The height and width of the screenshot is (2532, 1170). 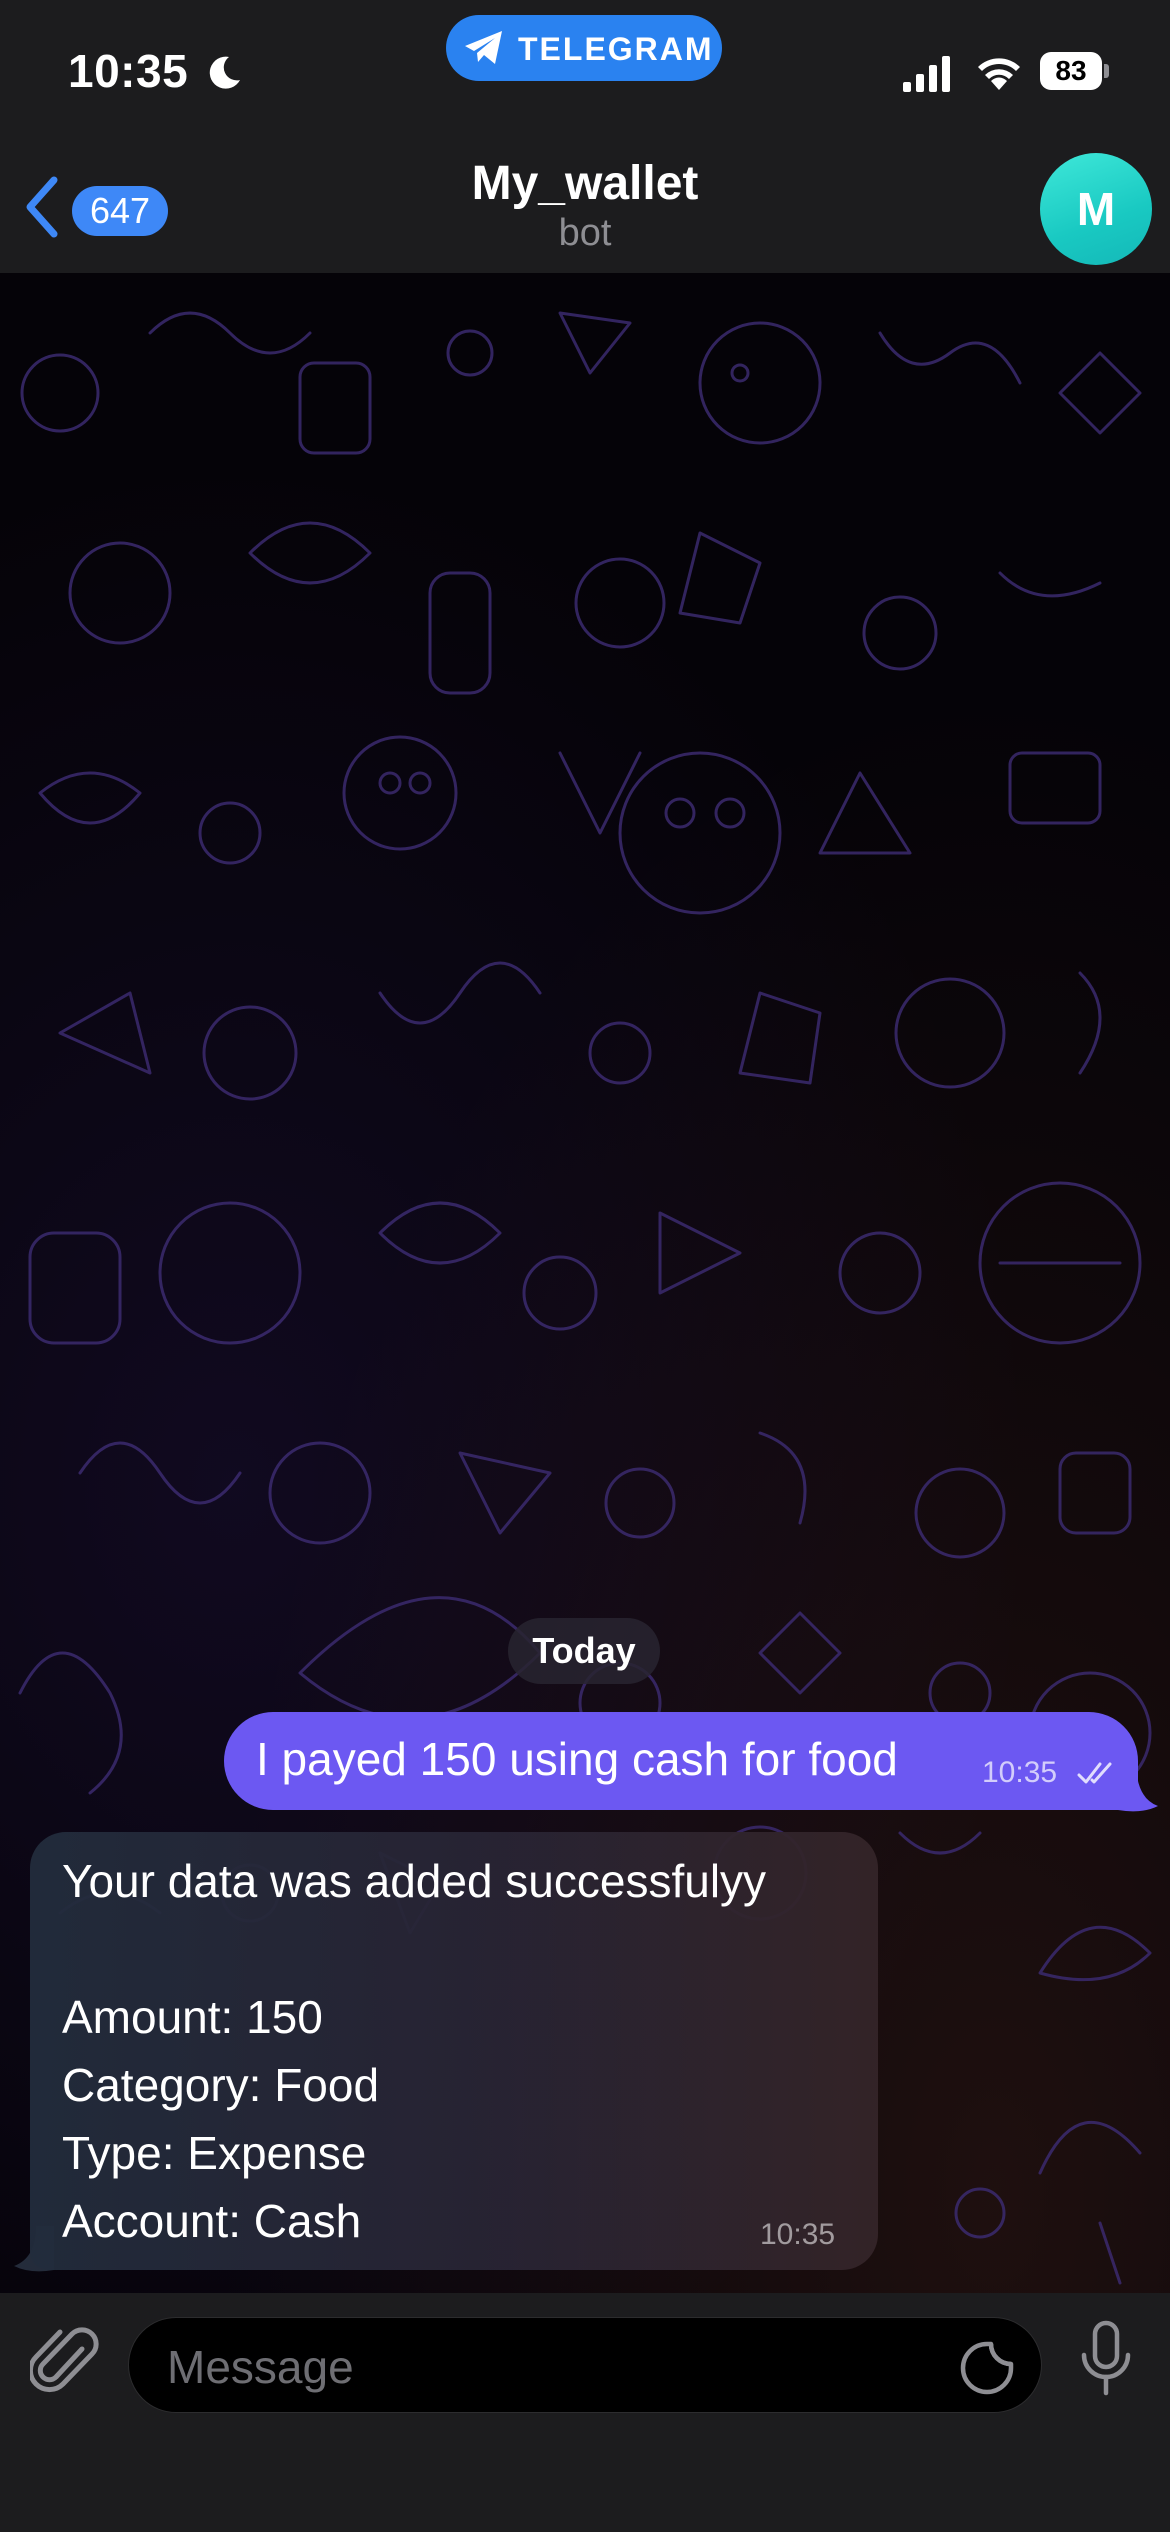 What do you see at coordinates (221, 2085) in the screenshot?
I see `message-line: Category: Food` at bounding box center [221, 2085].